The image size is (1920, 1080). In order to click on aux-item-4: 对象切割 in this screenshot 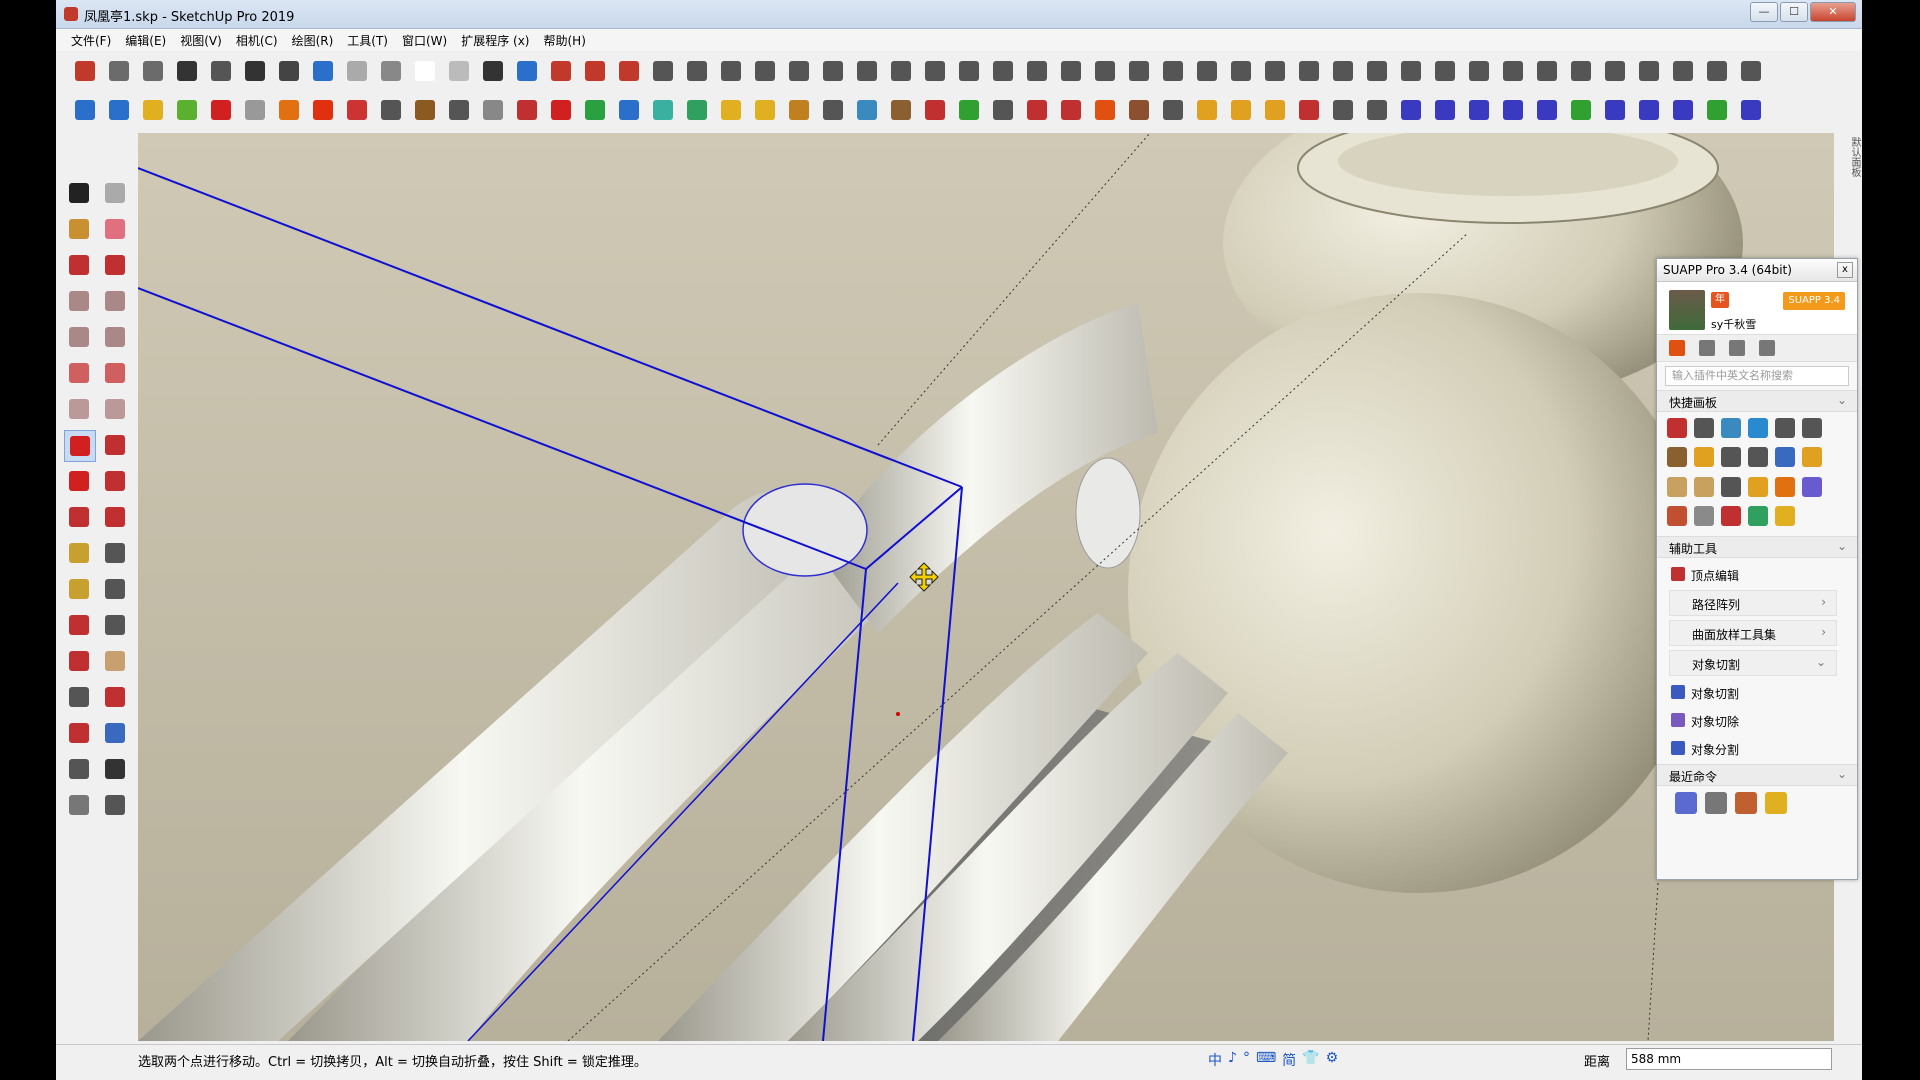, I will do `click(1753, 692)`.